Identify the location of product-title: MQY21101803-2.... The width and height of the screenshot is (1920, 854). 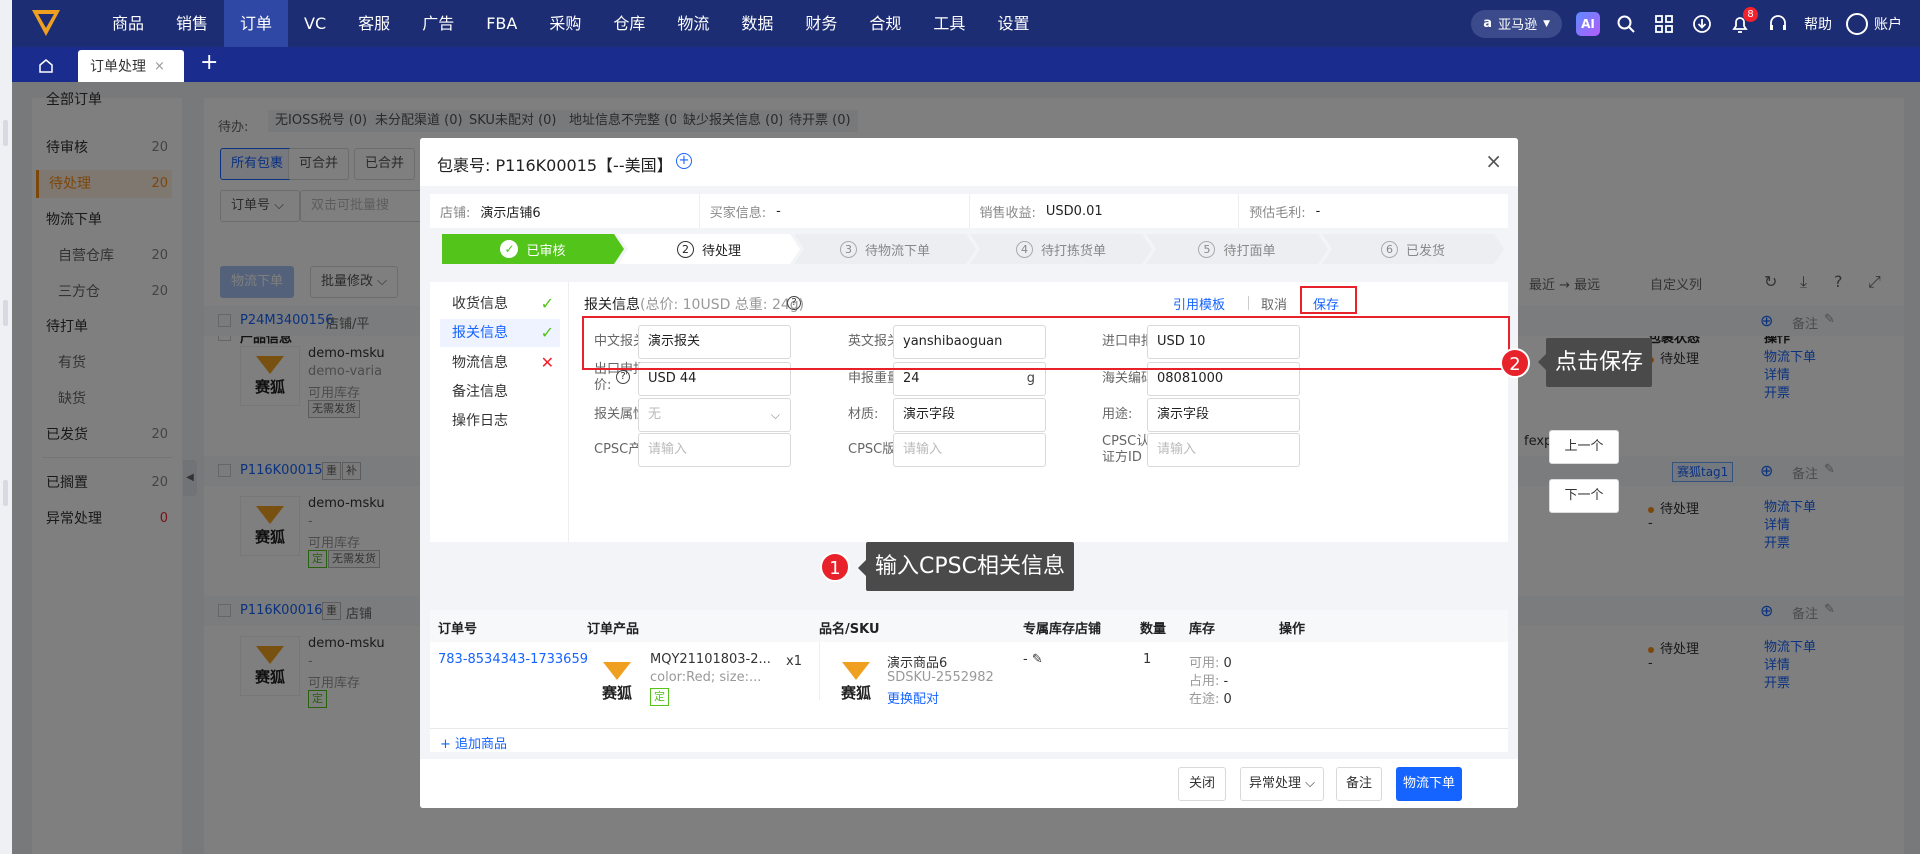
(710, 659).